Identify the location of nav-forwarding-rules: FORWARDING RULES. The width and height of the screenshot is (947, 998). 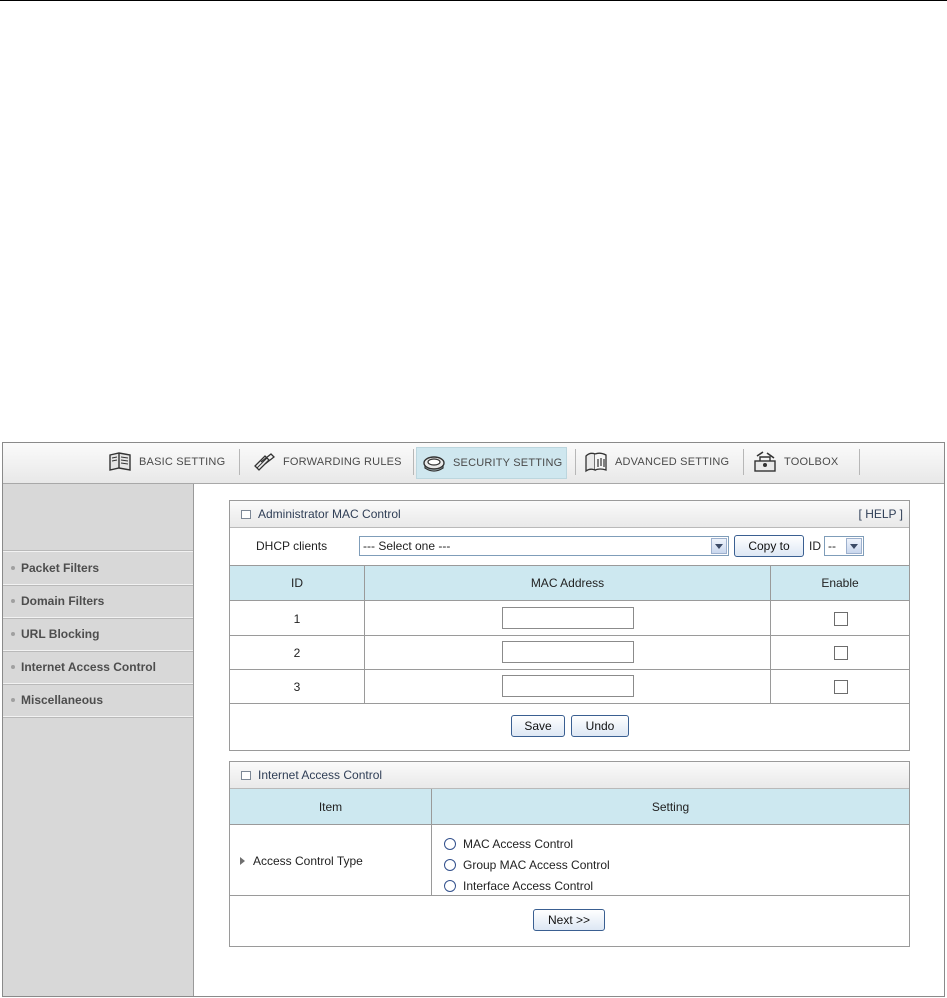
(326, 462).